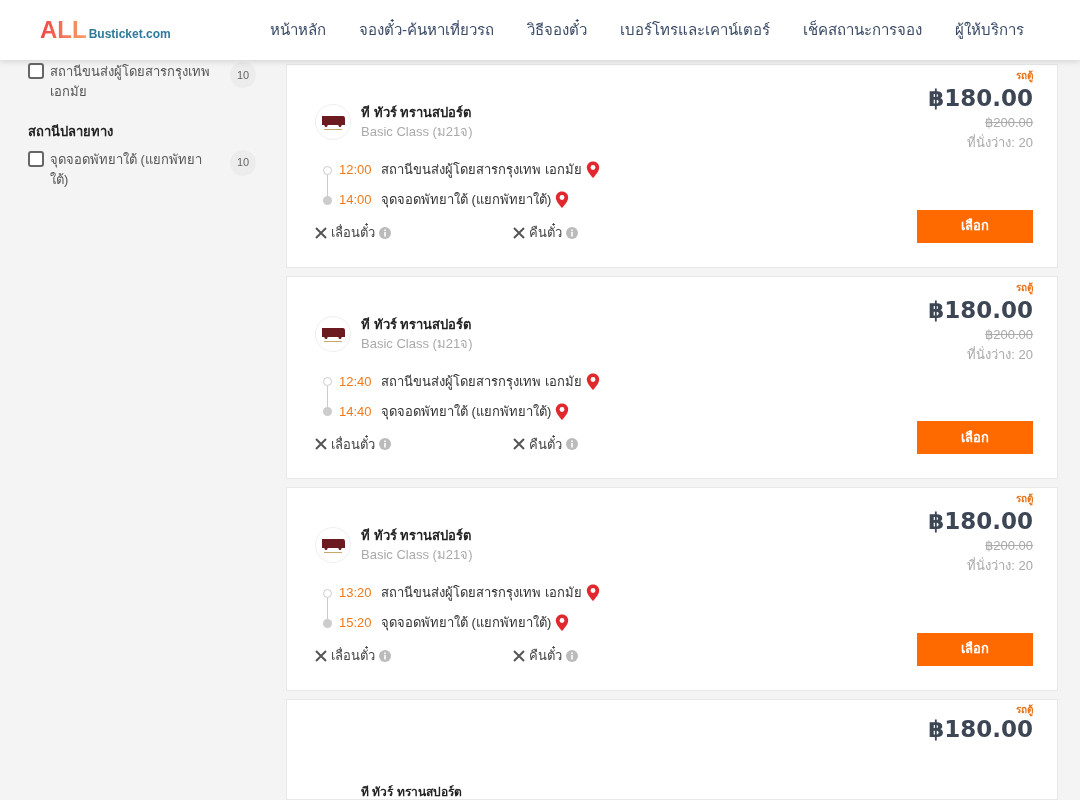 This screenshot has width=1080, height=800. What do you see at coordinates (126, 169) in the screenshot?
I see `filter-label: จุดจอดพัทยาใต้ (แยกพัทยาใต้)` at bounding box center [126, 169].